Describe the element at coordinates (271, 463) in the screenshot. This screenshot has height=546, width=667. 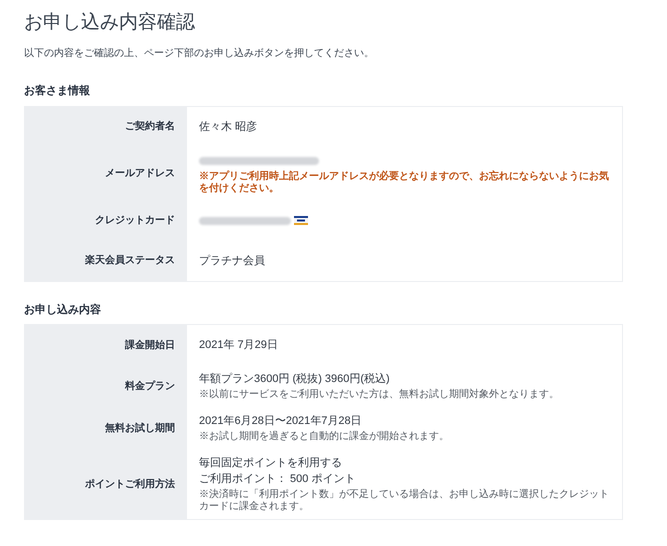
I see `field-value: 毎回固定ポイントを利用する` at that location.